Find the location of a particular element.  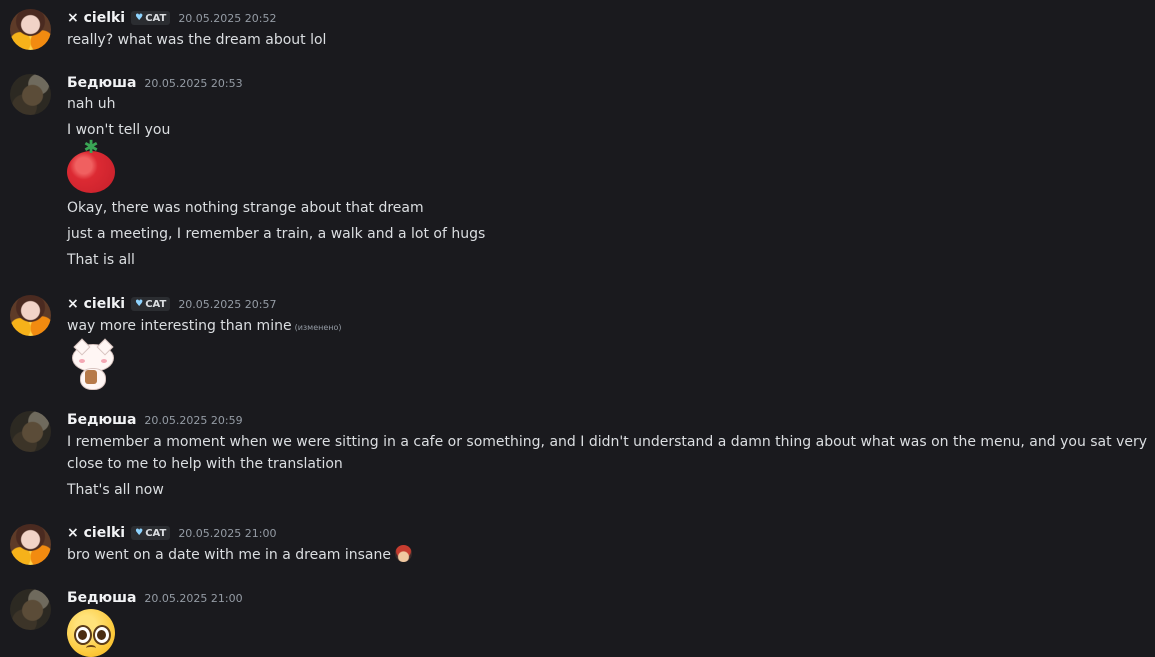

message-text: I won't tell you is located at coordinates (119, 130).